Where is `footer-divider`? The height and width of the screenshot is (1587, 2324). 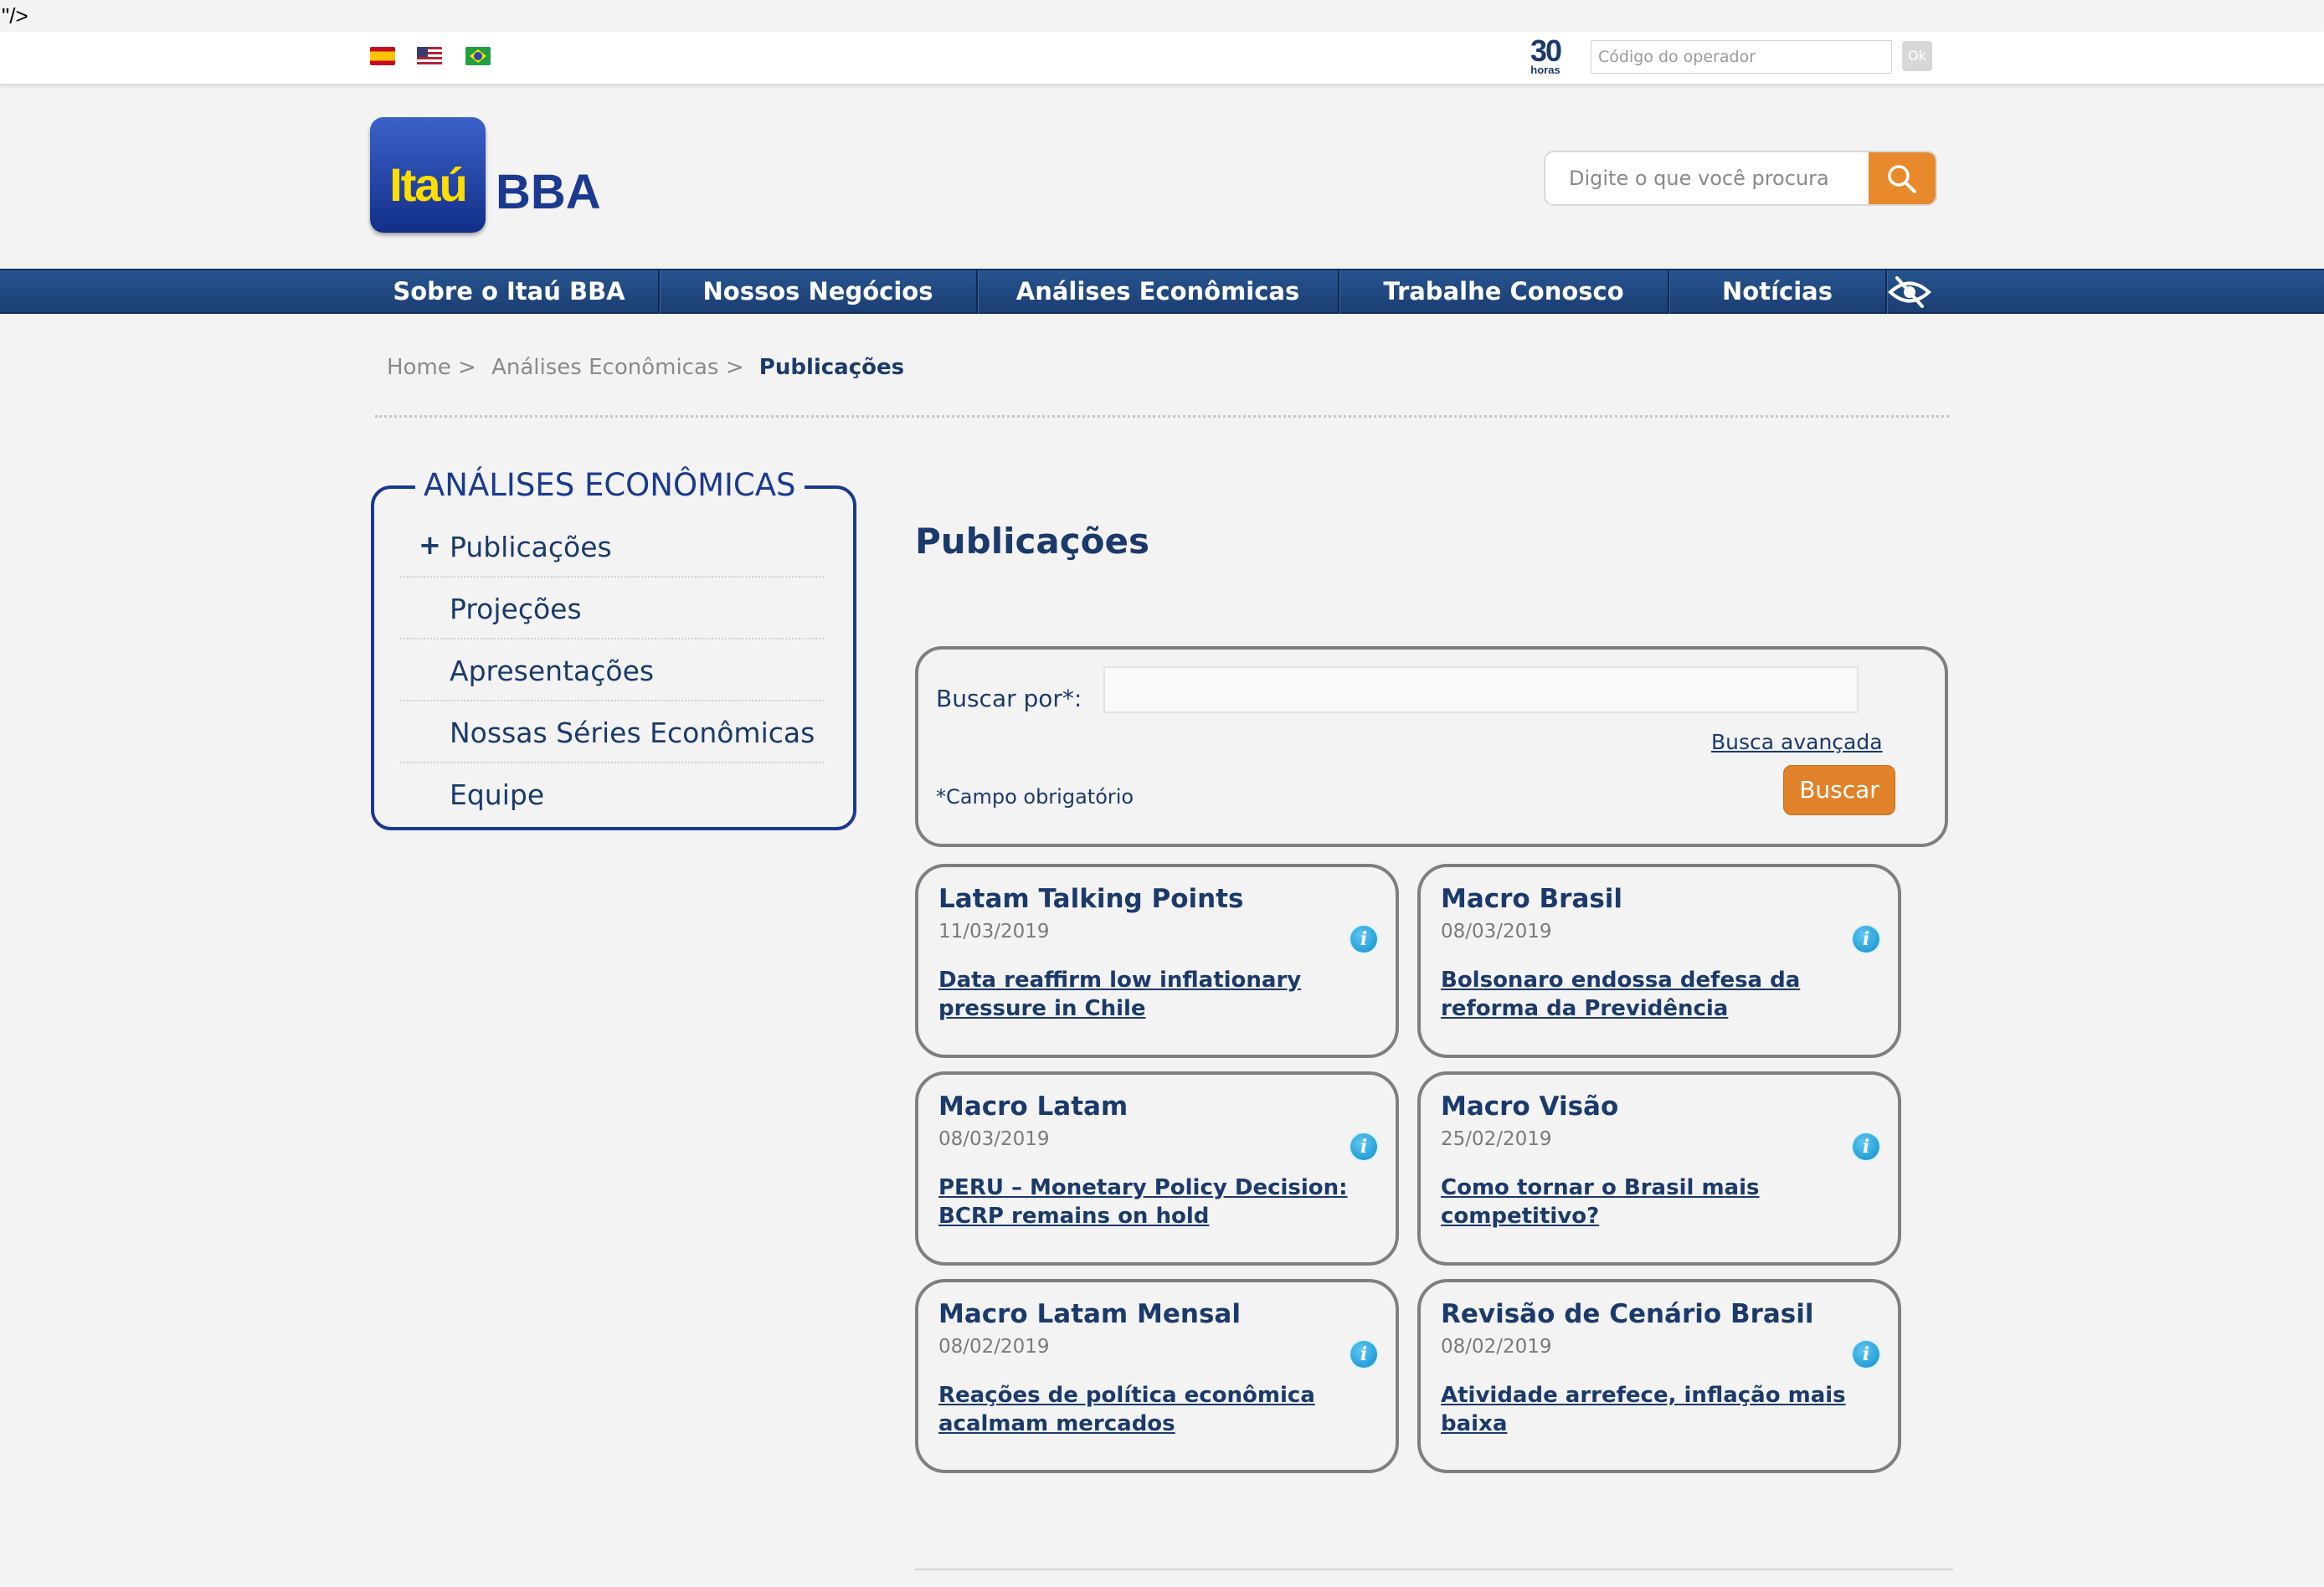 footer-divider is located at coordinates (1434, 1570).